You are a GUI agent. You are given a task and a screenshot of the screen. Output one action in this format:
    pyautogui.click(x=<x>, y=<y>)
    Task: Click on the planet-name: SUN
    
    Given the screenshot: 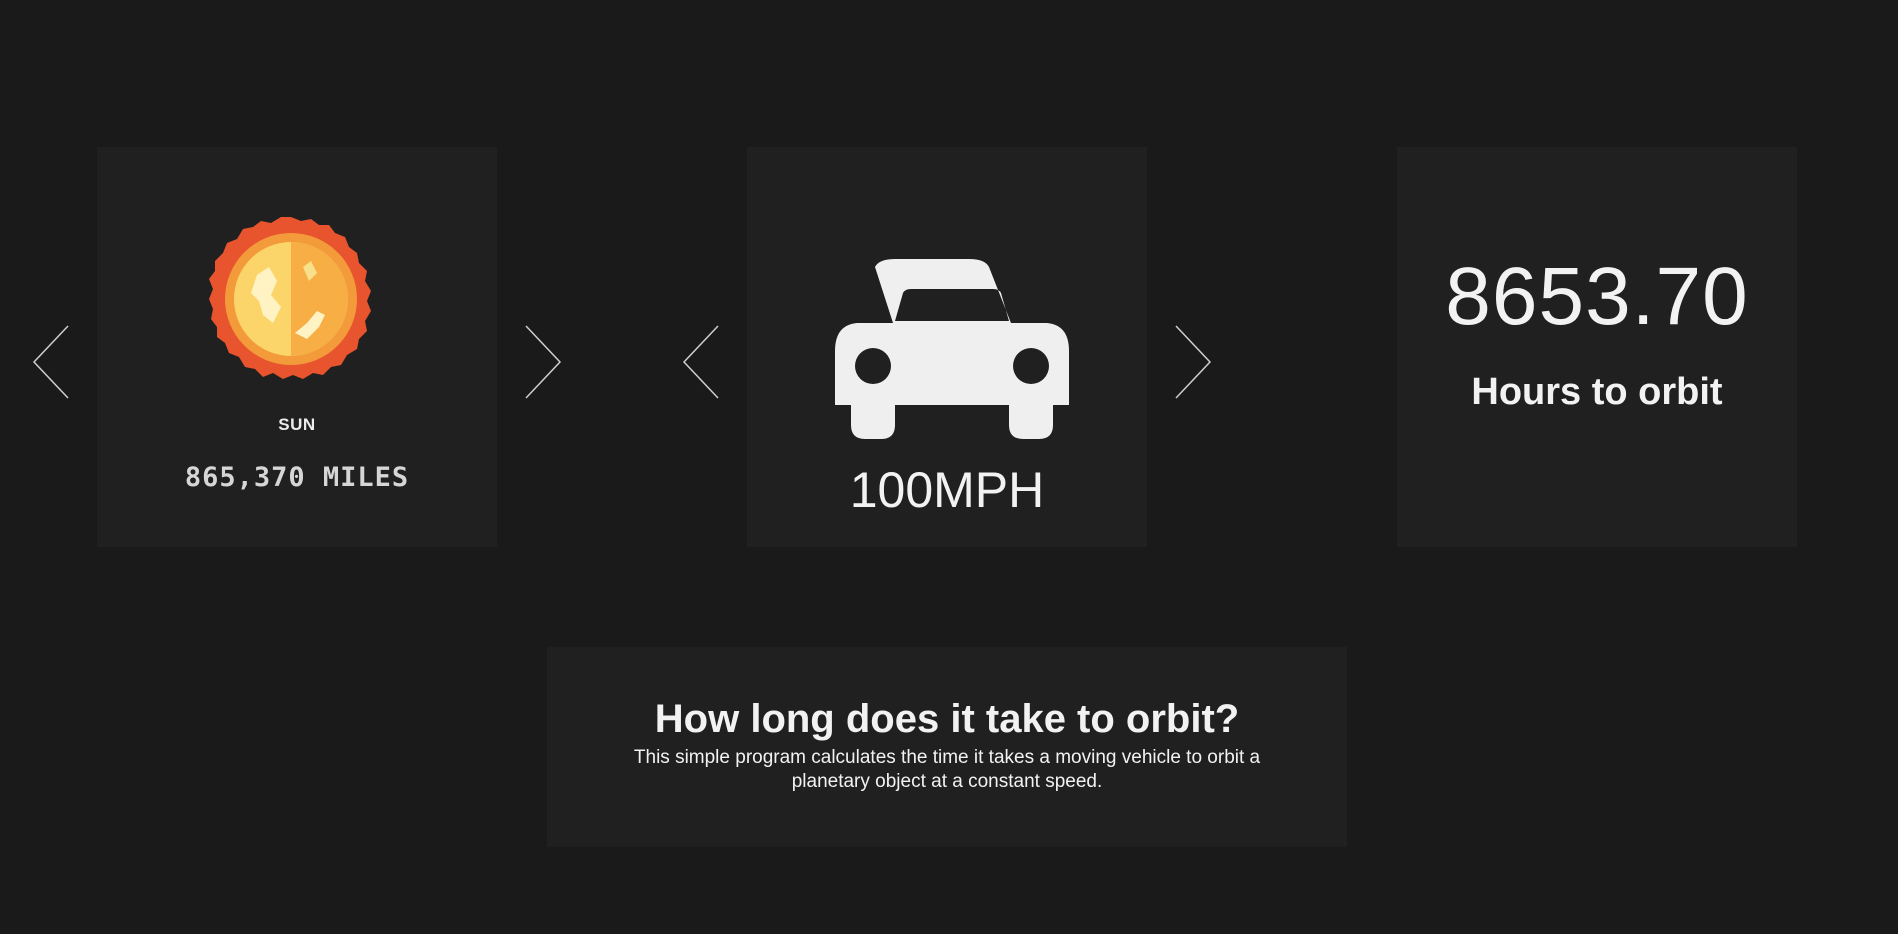 What is the action you would take?
    pyautogui.click(x=297, y=424)
    